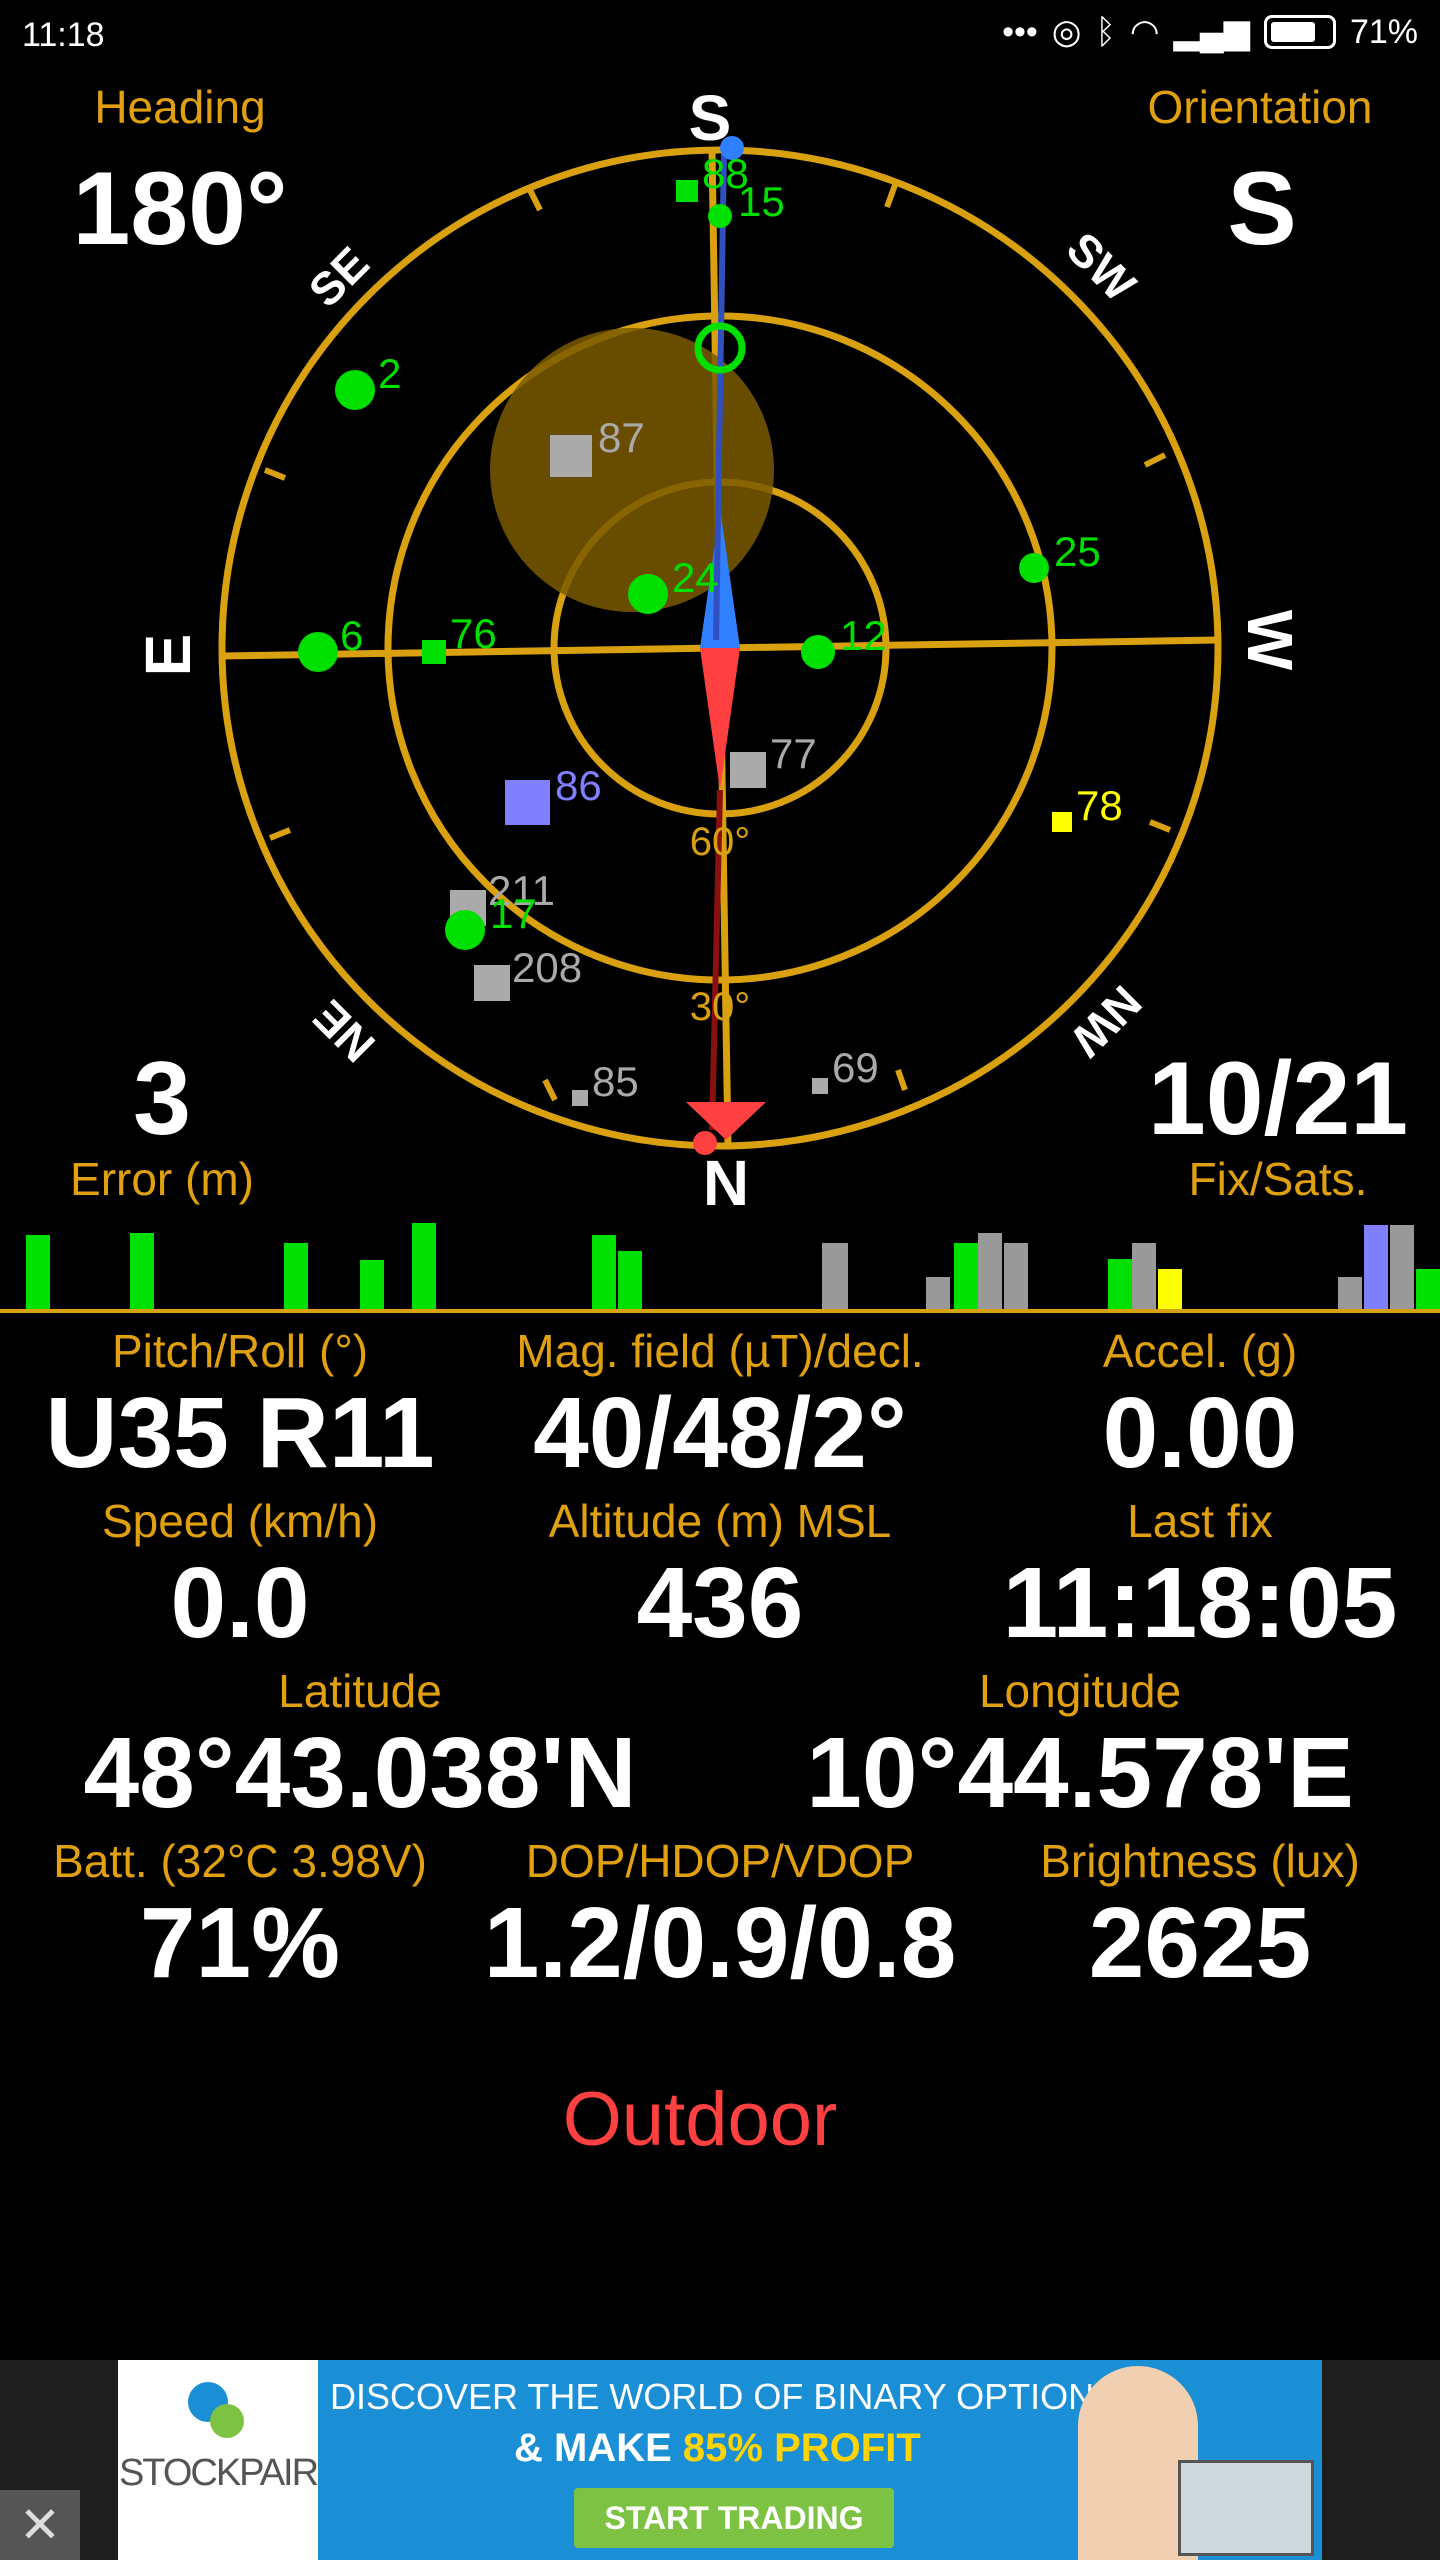 This screenshot has width=1440, height=2560. What do you see at coordinates (734, 2518) in the screenshot?
I see `start-trading-button: START TRADING` at bounding box center [734, 2518].